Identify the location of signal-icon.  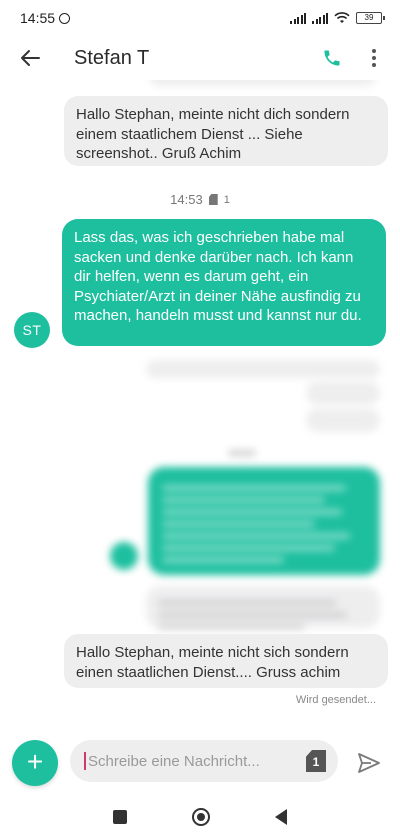
(298, 18).